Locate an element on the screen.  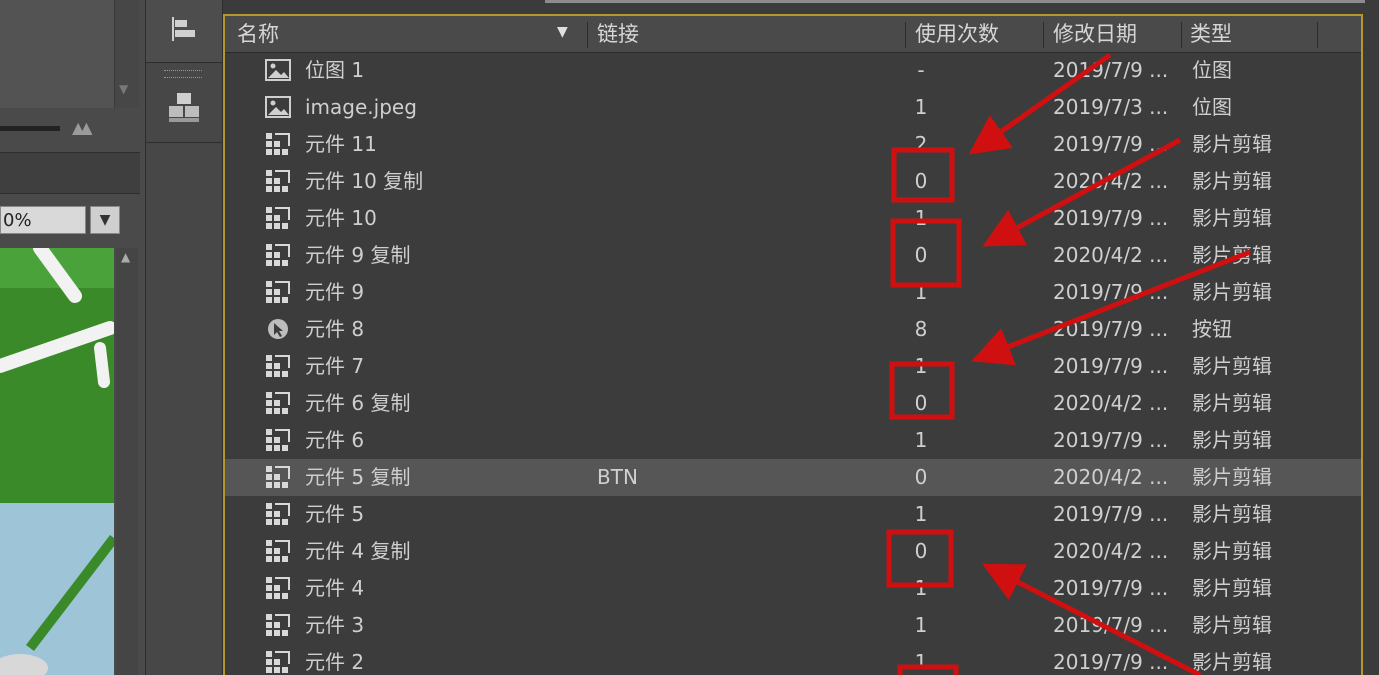
timeline-zoom-slider is located at coordinates (30, 128).